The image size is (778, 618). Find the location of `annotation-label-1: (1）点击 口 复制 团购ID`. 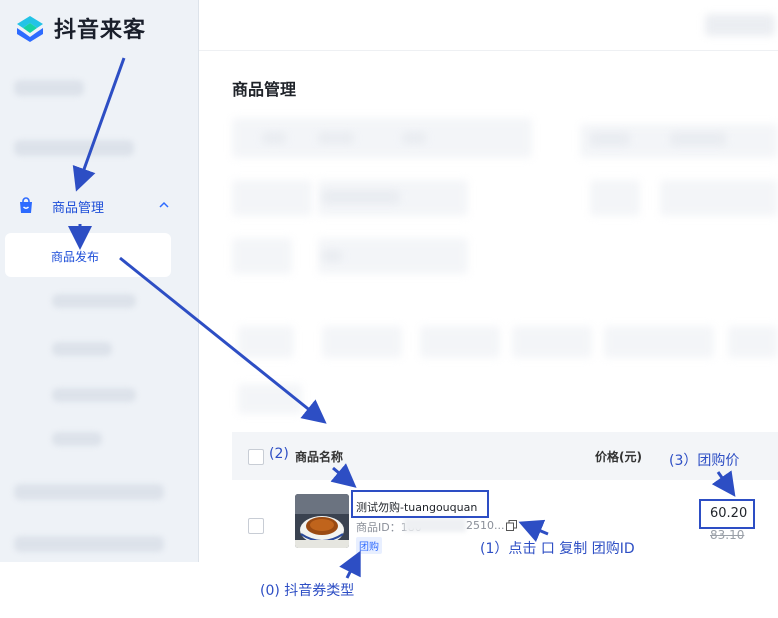

annotation-label-1: (1）点击 口 复制 团购ID is located at coordinates (557, 549).